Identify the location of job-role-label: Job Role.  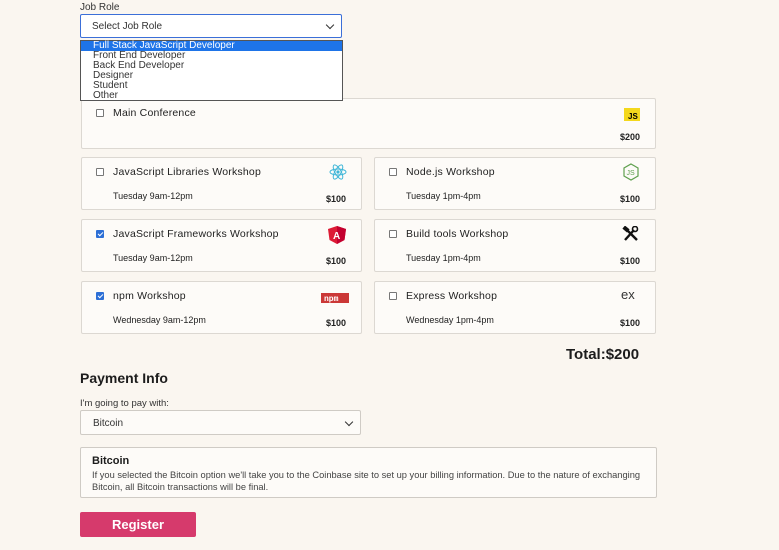
(100, 7).